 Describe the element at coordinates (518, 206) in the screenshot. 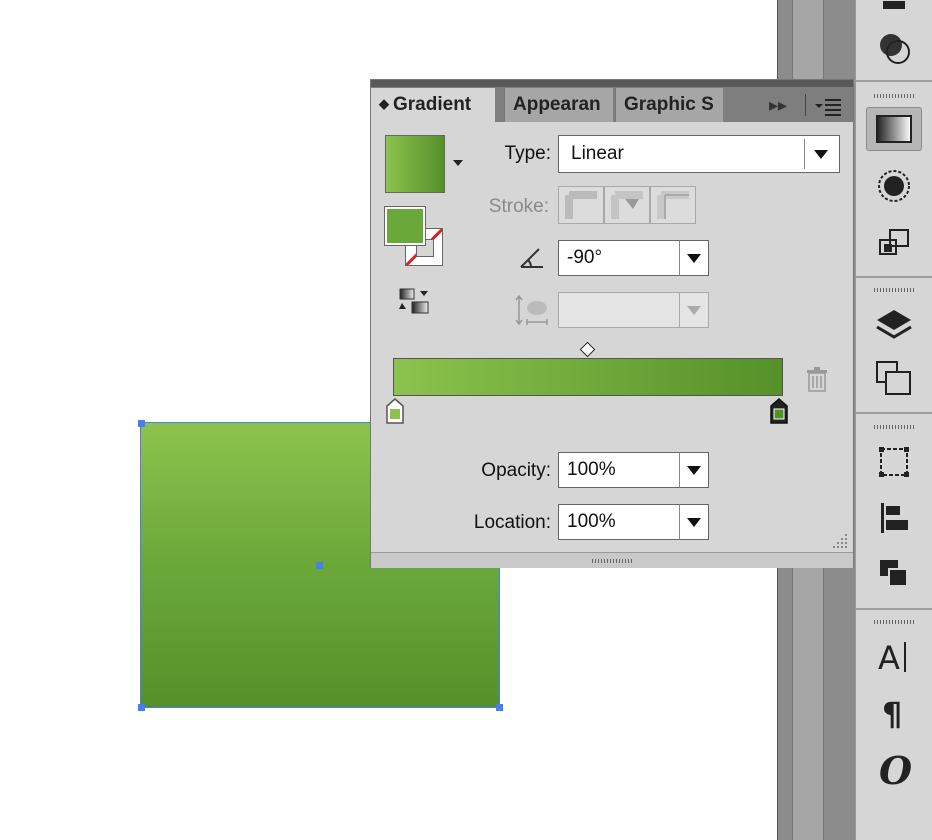

I see `stroke-label: Stroke:` at that location.